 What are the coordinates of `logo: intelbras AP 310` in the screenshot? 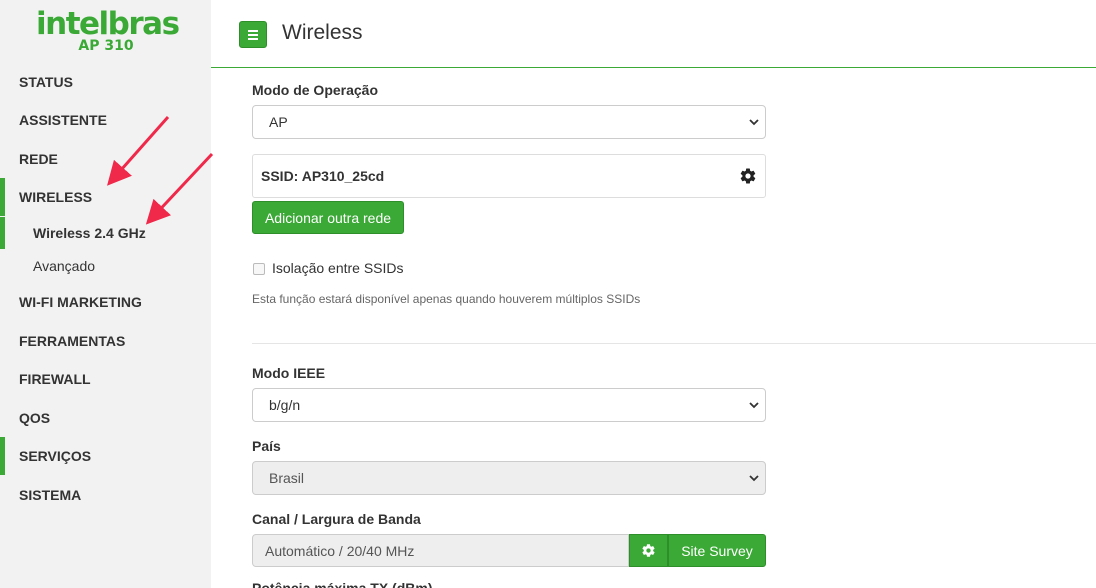 It's located at (108, 29).